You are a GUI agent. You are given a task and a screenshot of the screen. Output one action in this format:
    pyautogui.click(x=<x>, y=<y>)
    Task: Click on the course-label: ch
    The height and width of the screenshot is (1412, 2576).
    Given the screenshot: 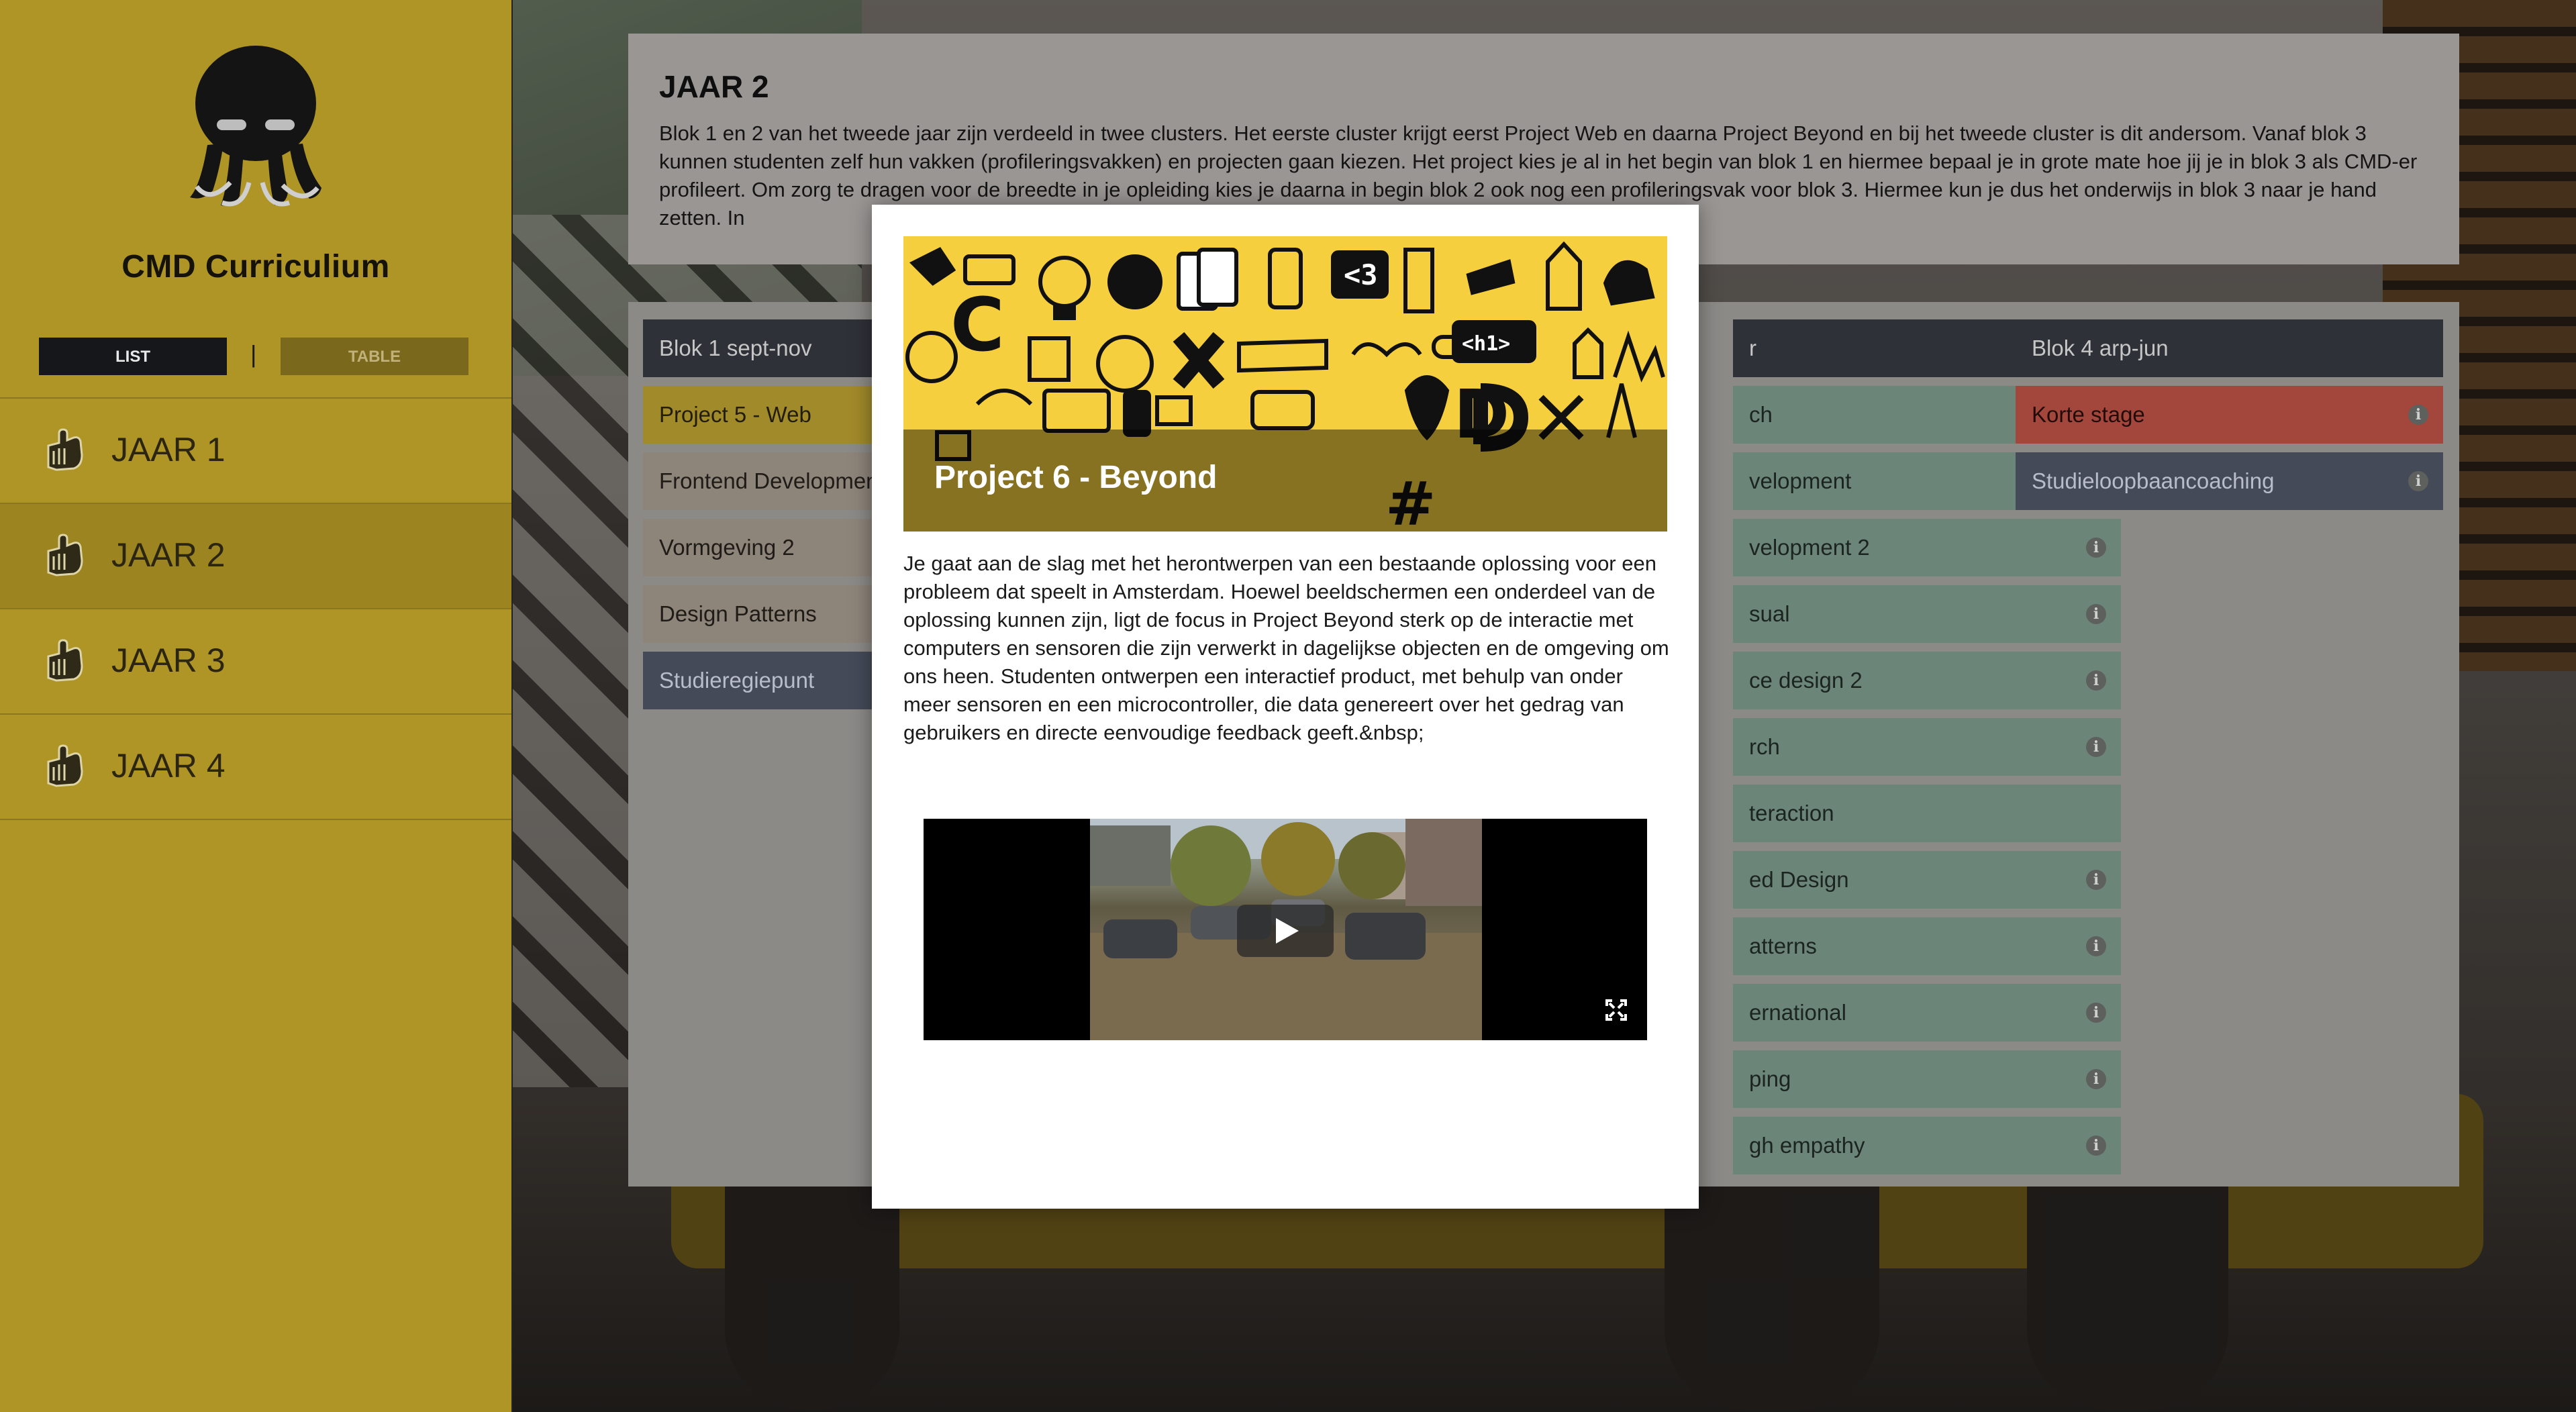 What is the action you would take?
    pyautogui.click(x=1761, y=415)
    